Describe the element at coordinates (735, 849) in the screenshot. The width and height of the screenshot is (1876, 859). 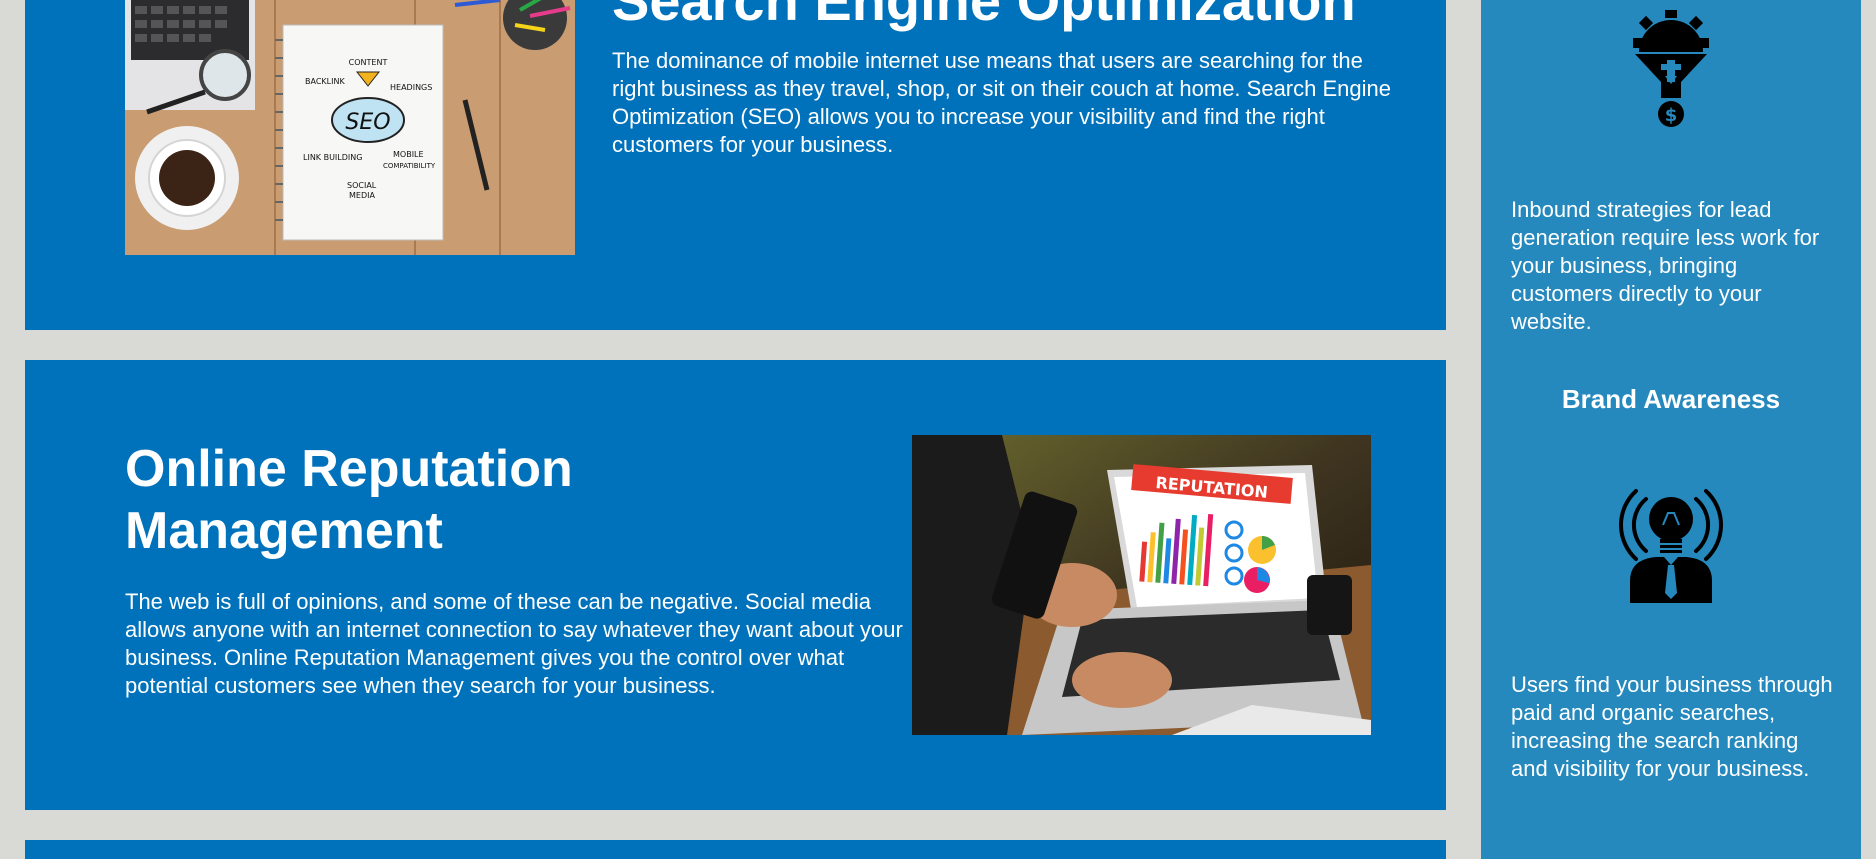
I see `next-section` at that location.